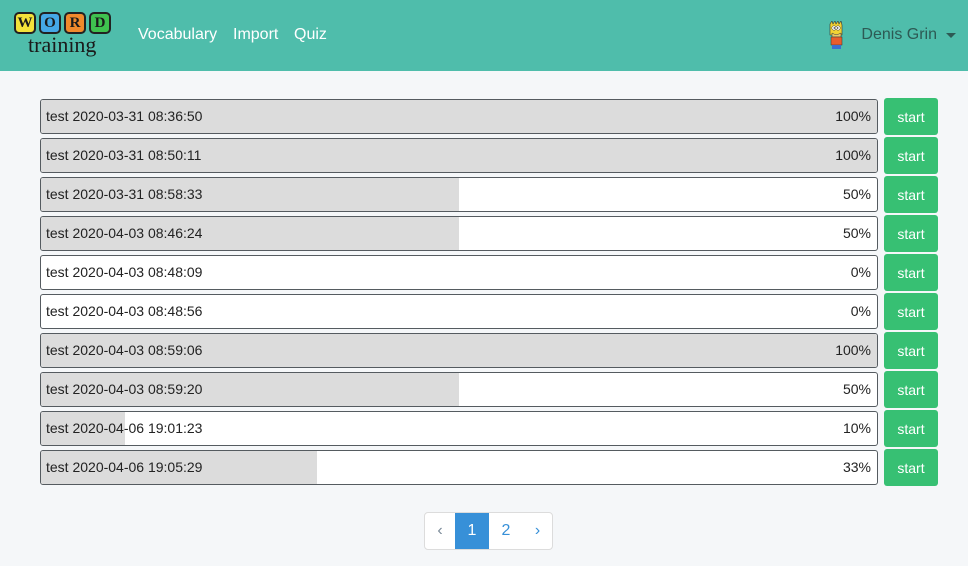 The height and width of the screenshot is (566, 968). What do you see at coordinates (472, 531) in the screenshot?
I see `pagination-page-1: 1` at bounding box center [472, 531].